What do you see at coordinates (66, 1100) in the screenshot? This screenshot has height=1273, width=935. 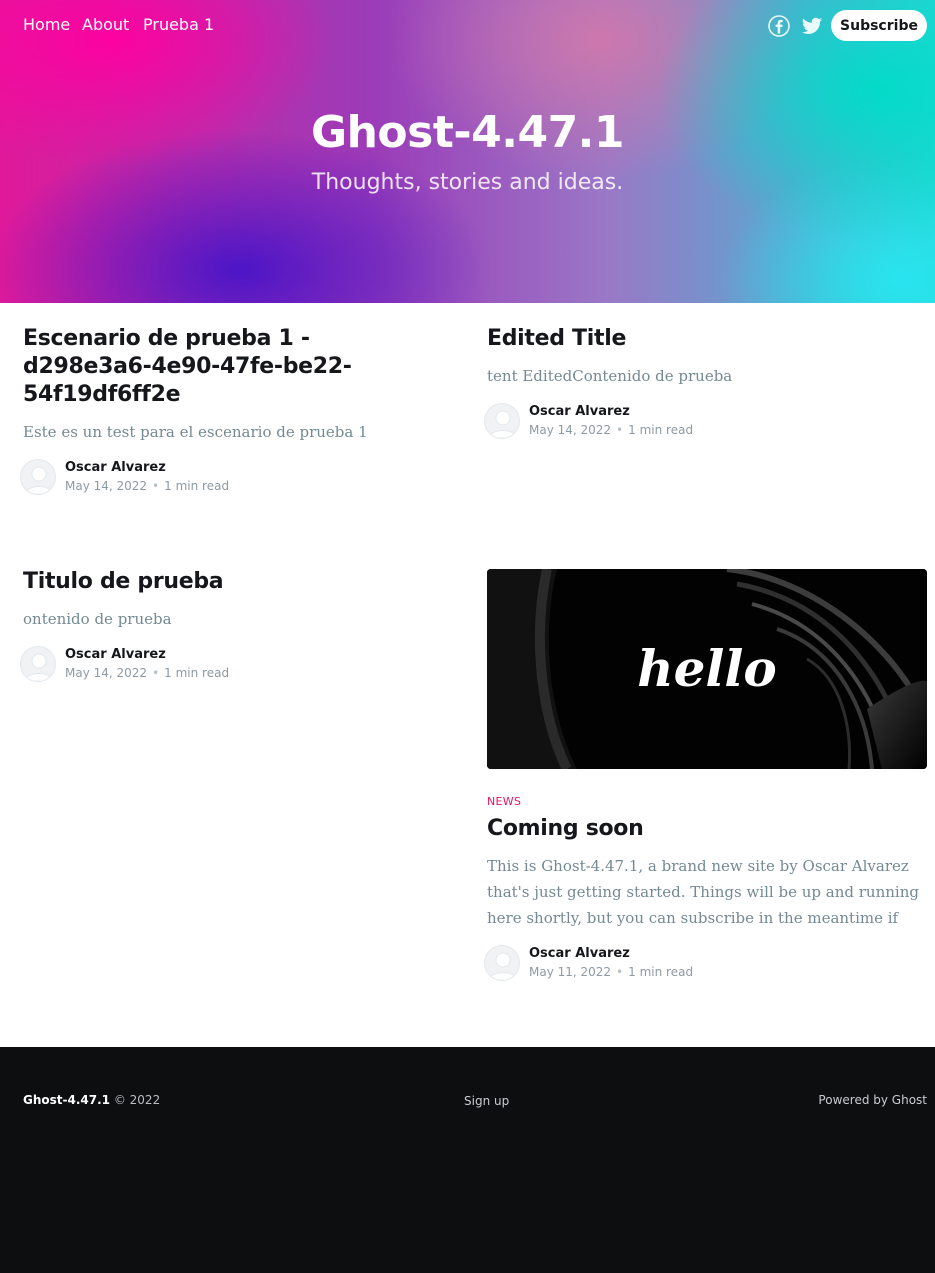 I see `footer-site-link: Ghost-4.47.1` at bounding box center [66, 1100].